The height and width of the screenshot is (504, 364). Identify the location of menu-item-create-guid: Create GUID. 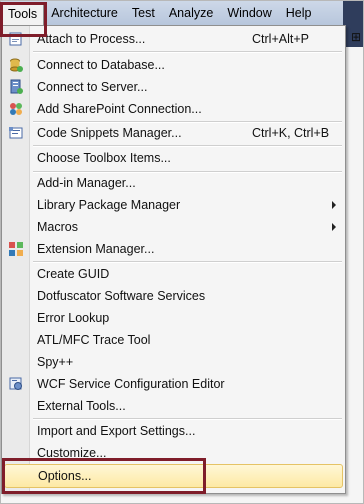
(173, 274).